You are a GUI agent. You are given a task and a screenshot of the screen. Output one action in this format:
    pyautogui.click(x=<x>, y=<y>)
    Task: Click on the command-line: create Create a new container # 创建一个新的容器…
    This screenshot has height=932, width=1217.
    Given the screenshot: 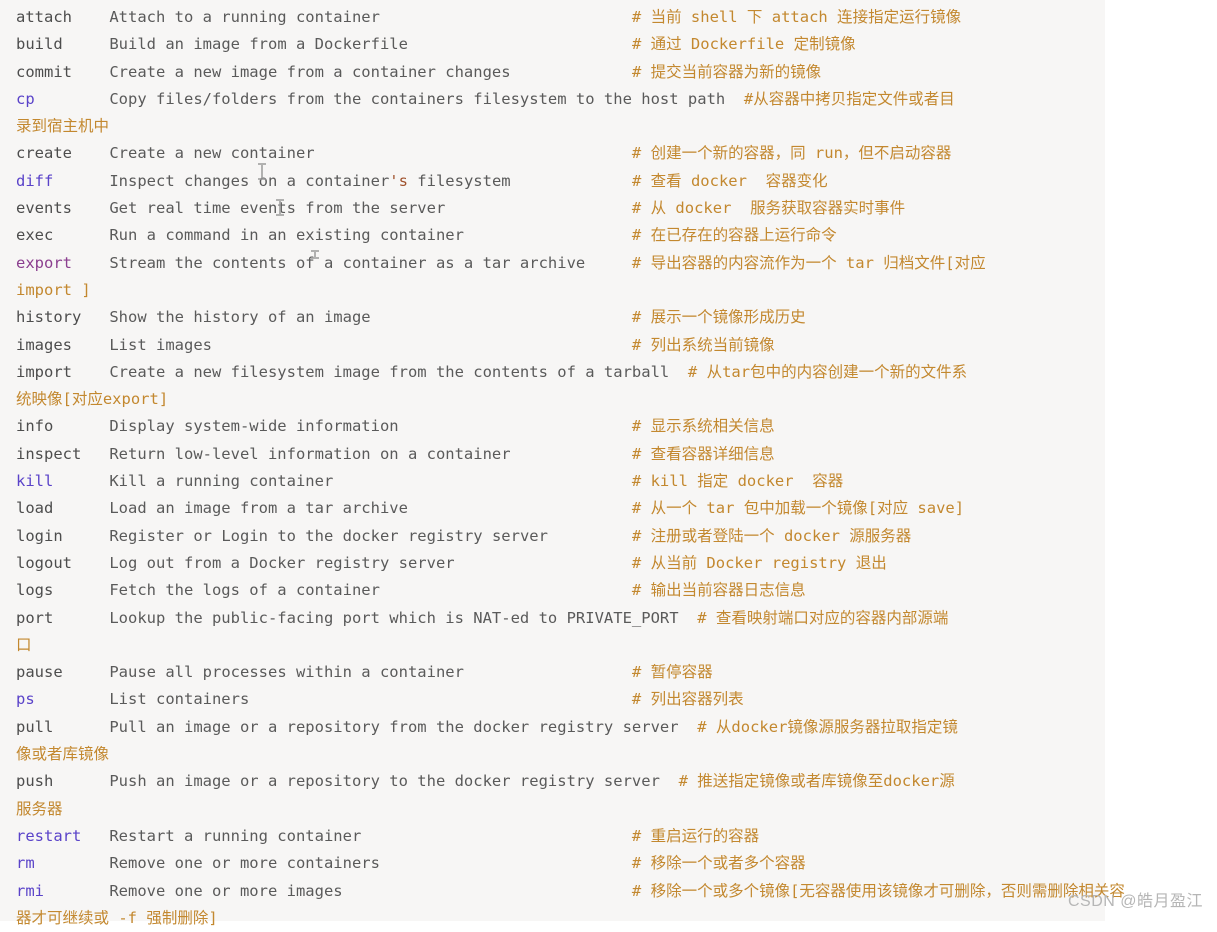 What is the action you would take?
    pyautogui.click(x=616, y=153)
    